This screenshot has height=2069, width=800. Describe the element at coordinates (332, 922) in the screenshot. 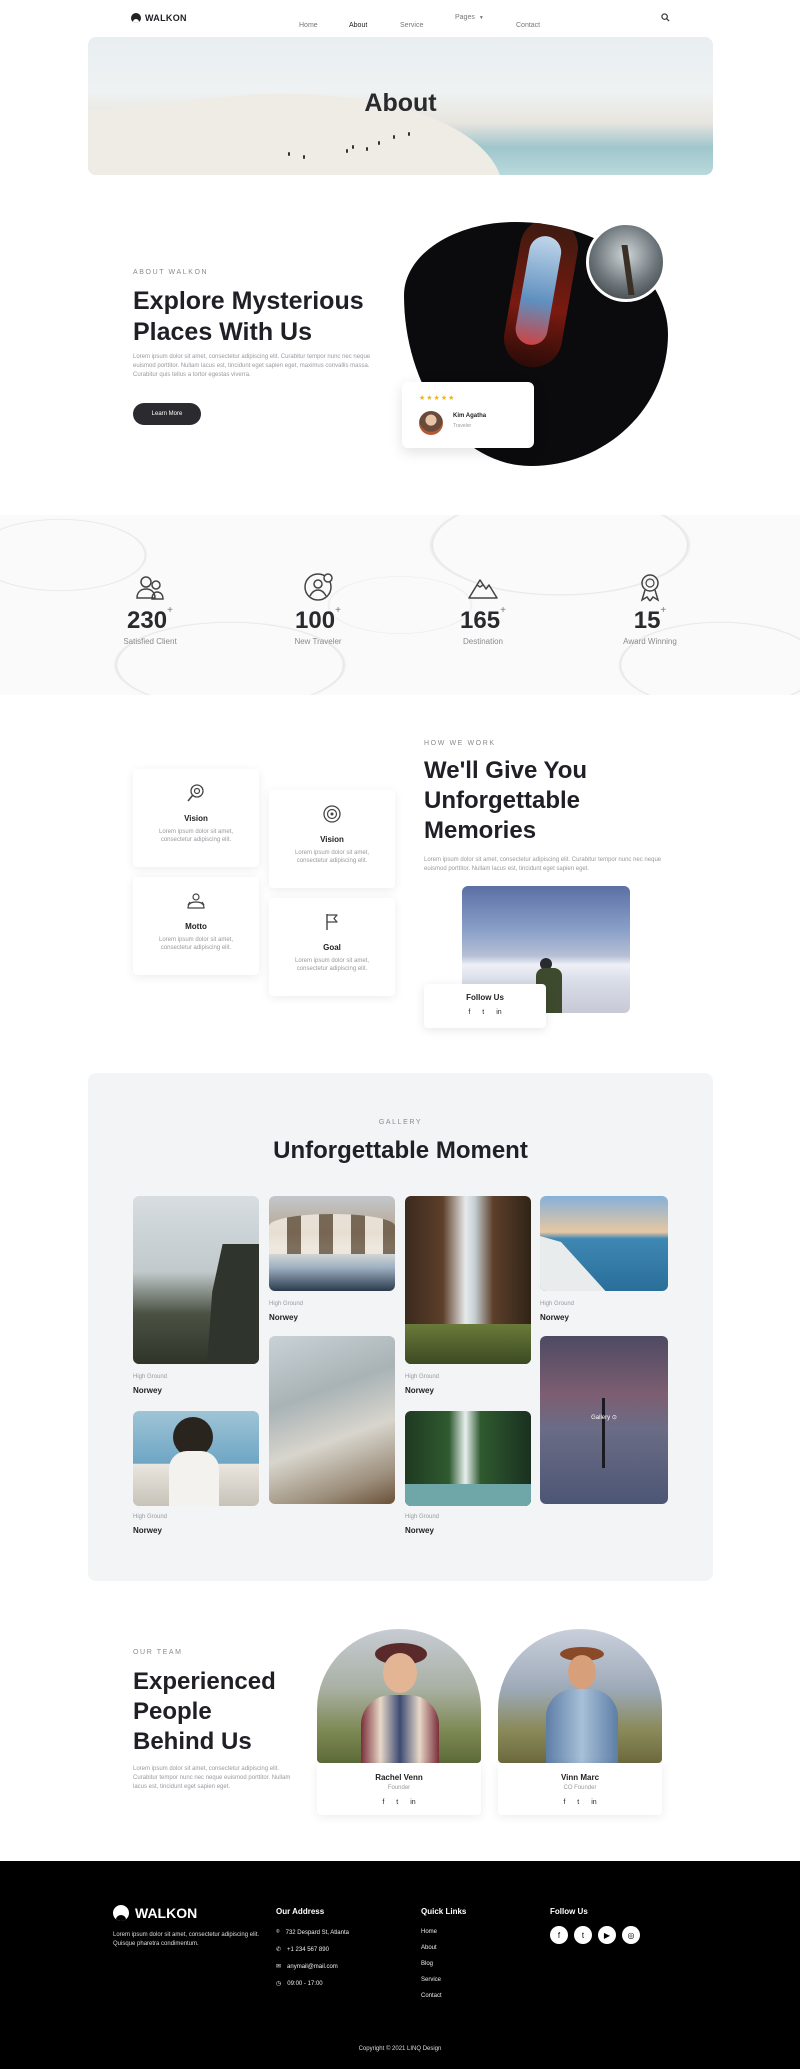

I see `flag-icon` at that location.